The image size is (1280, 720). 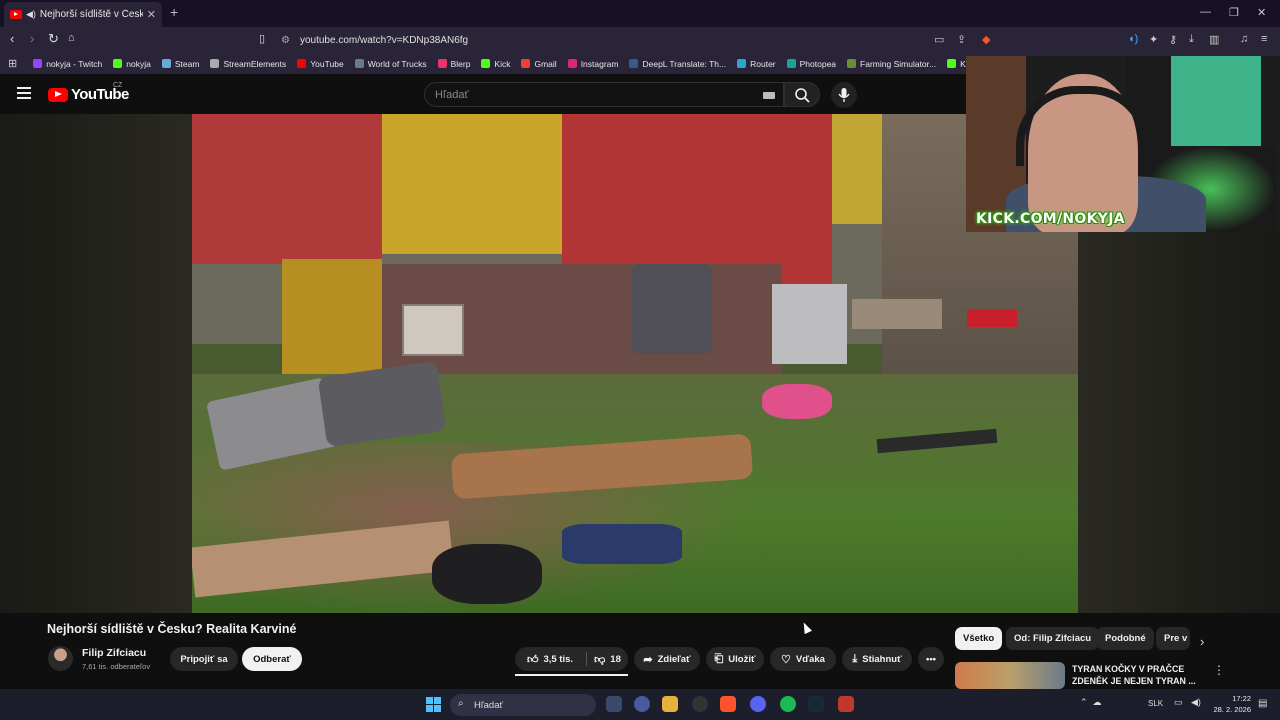 I want to click on system-tray-icons: ⌃ ☁, so click(x=1093, y=702).